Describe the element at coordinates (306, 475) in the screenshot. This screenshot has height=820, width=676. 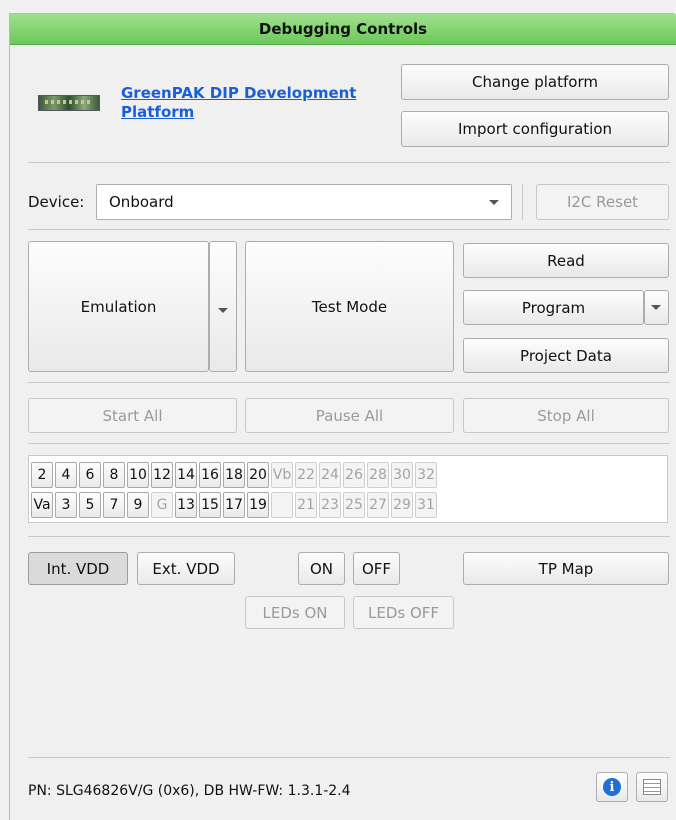
I see `pin-button: 22` at that location.